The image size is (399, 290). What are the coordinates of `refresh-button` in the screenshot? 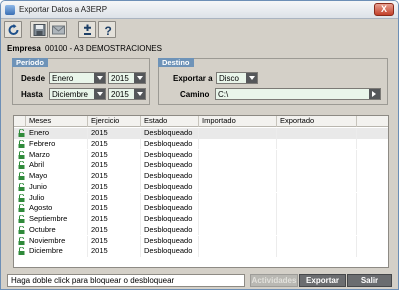 It's located at (13, 29).